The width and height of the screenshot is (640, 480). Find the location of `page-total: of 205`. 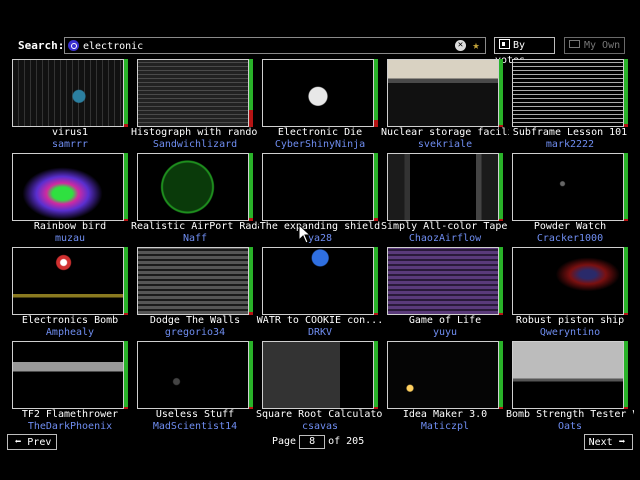

page-total: of 205 is located at coordinates (346, 441).